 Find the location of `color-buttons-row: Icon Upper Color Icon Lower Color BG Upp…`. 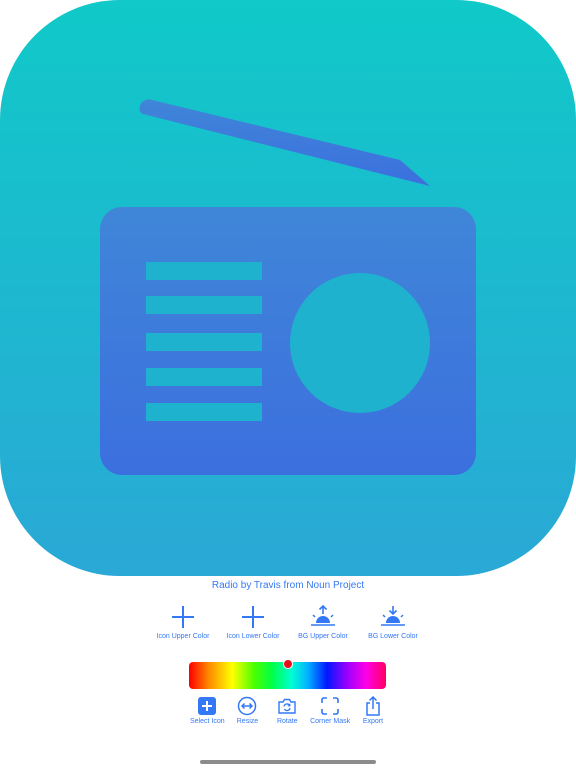

color-buttons-row: Icon Upper Color Icon Lower Color BG Upp… is located at coordinates (288, 625).